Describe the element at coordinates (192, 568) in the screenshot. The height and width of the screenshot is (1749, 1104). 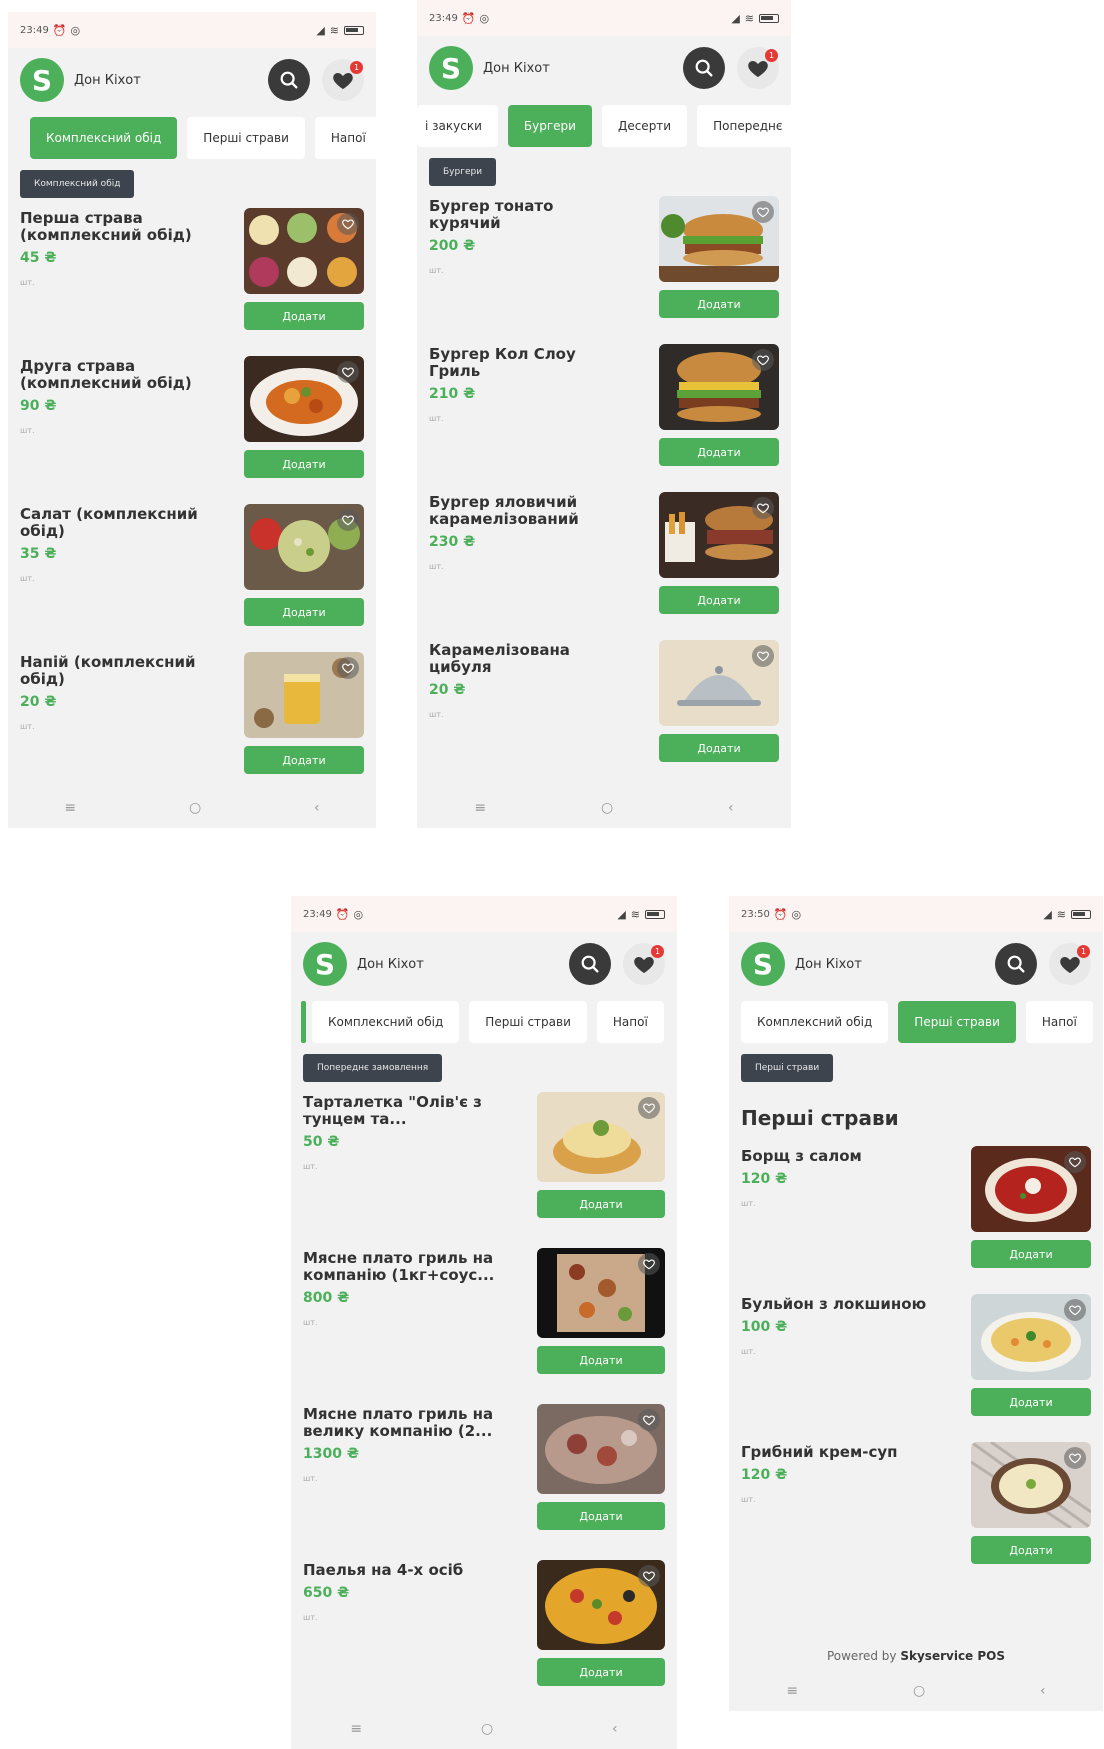
I see `list-item: Салат (комплексний обід) 35 ₴ шт. Додати` at that location.